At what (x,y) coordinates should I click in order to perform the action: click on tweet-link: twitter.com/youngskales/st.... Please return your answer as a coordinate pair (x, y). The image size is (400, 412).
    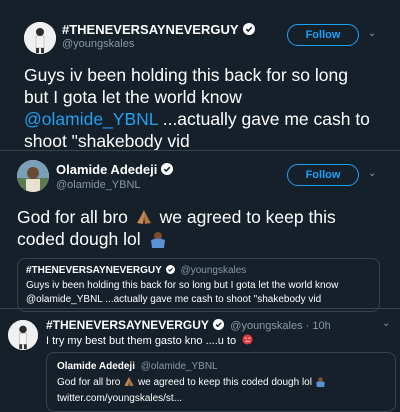
    Looking at the image, I should click on (119, 399).